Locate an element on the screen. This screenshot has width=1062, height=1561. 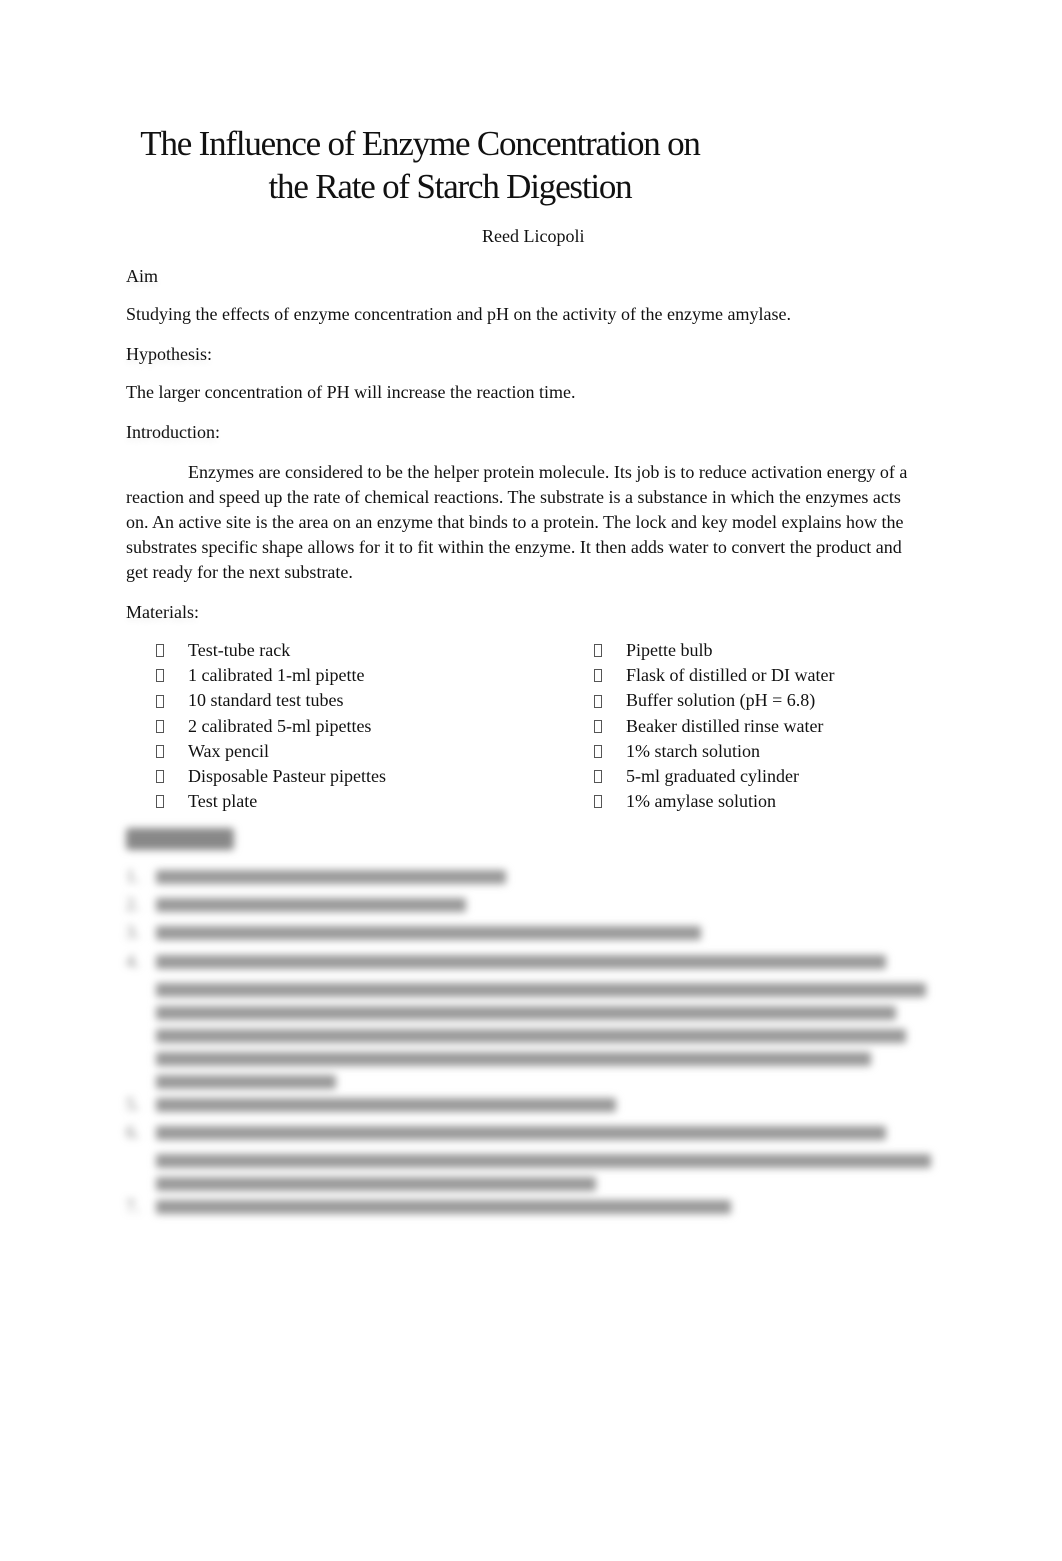
material-item: Buffer solution (pH = 6.8) is located at coordinates (714, 700).